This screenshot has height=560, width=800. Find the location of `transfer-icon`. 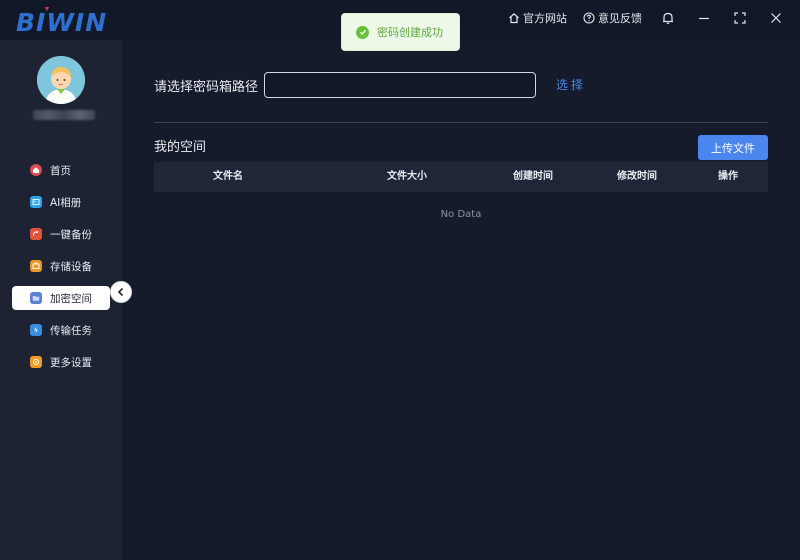

transfer-icon is located at coordinates (36, 330).